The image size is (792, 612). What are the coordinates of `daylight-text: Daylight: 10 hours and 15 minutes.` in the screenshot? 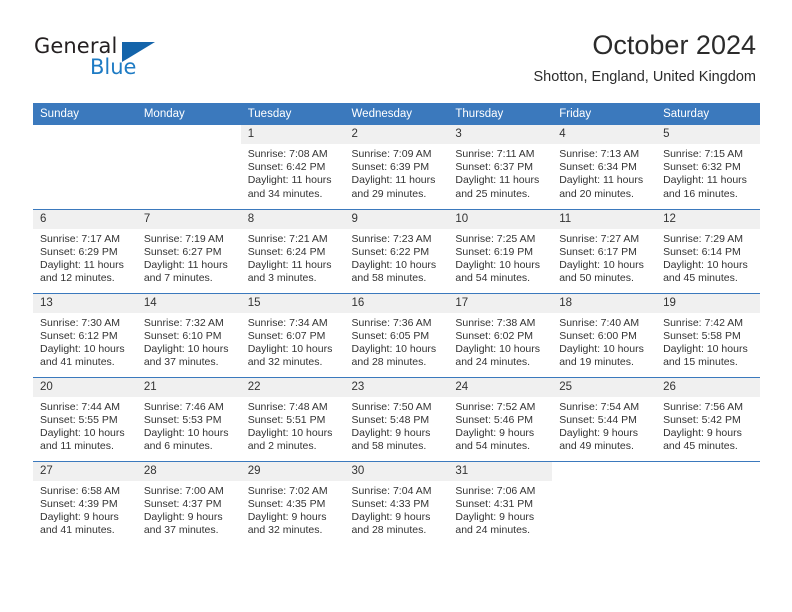 It's located at (705, 355).